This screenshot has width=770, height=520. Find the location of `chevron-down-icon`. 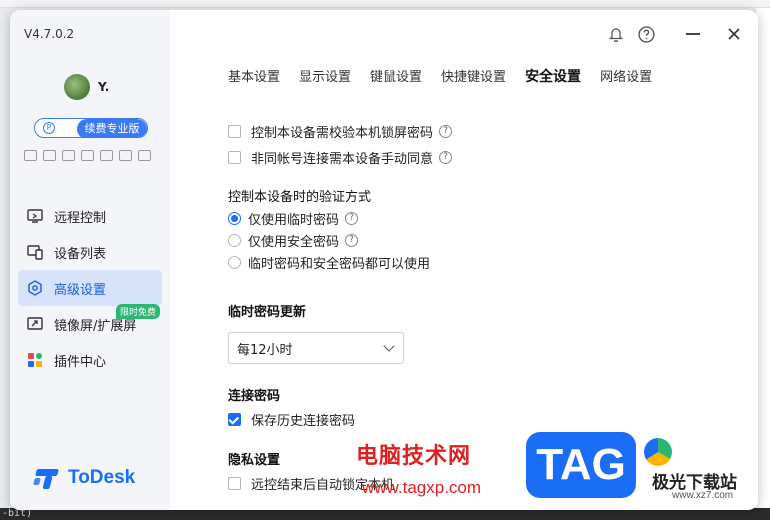

chevron-down-icon is located at coordinates (389, 346).